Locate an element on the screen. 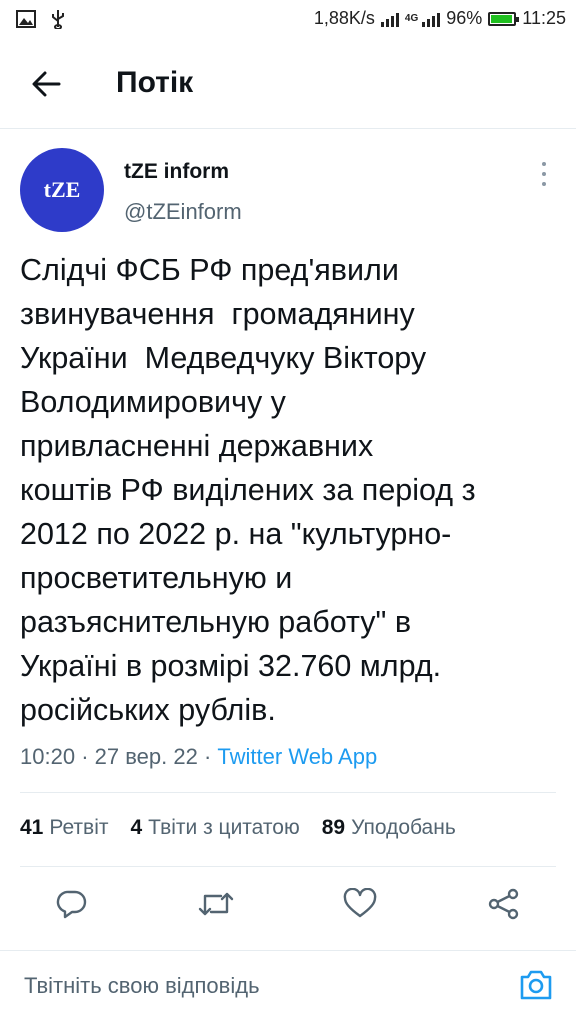  status-bar: 1,88K/s 4G 96% 11:25 is located at coordinates (288, 20).